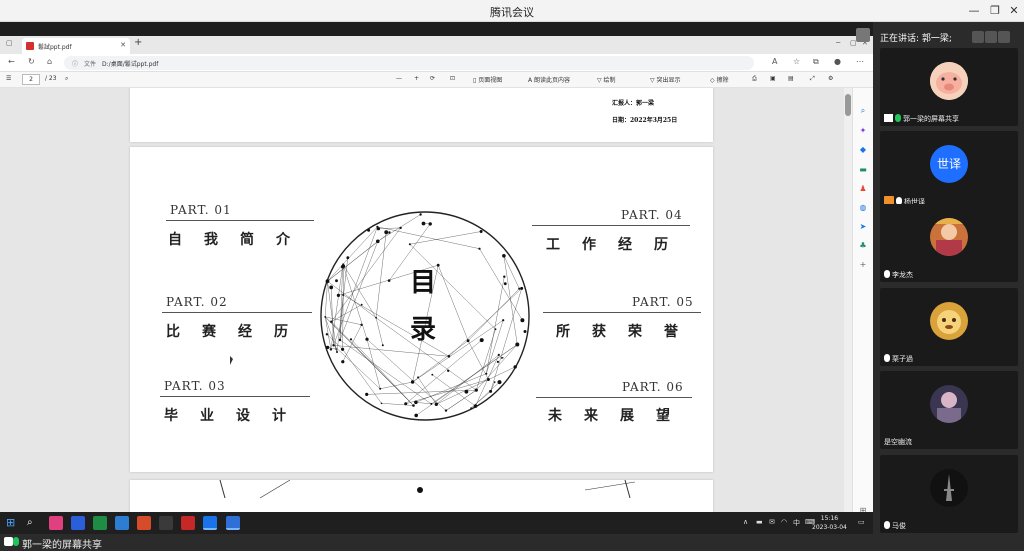 This screenshot has height=551, width=1024. I want to click on office-icon: ◍, so click(863, 208).